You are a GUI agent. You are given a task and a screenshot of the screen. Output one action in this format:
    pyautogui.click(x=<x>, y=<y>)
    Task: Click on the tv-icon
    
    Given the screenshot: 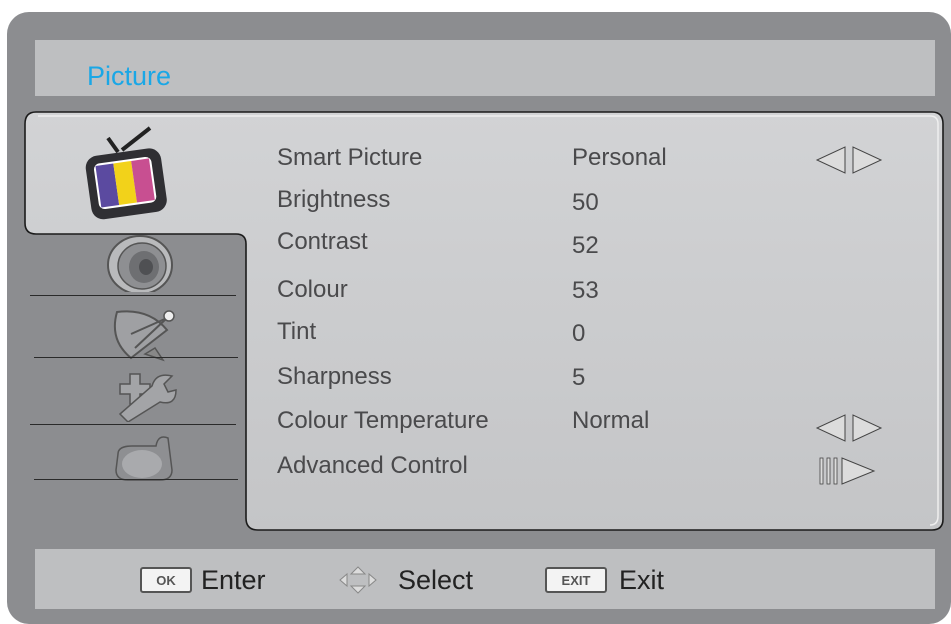 What is the action you would take?
    pyautogui.click(x=126, y=173)
    